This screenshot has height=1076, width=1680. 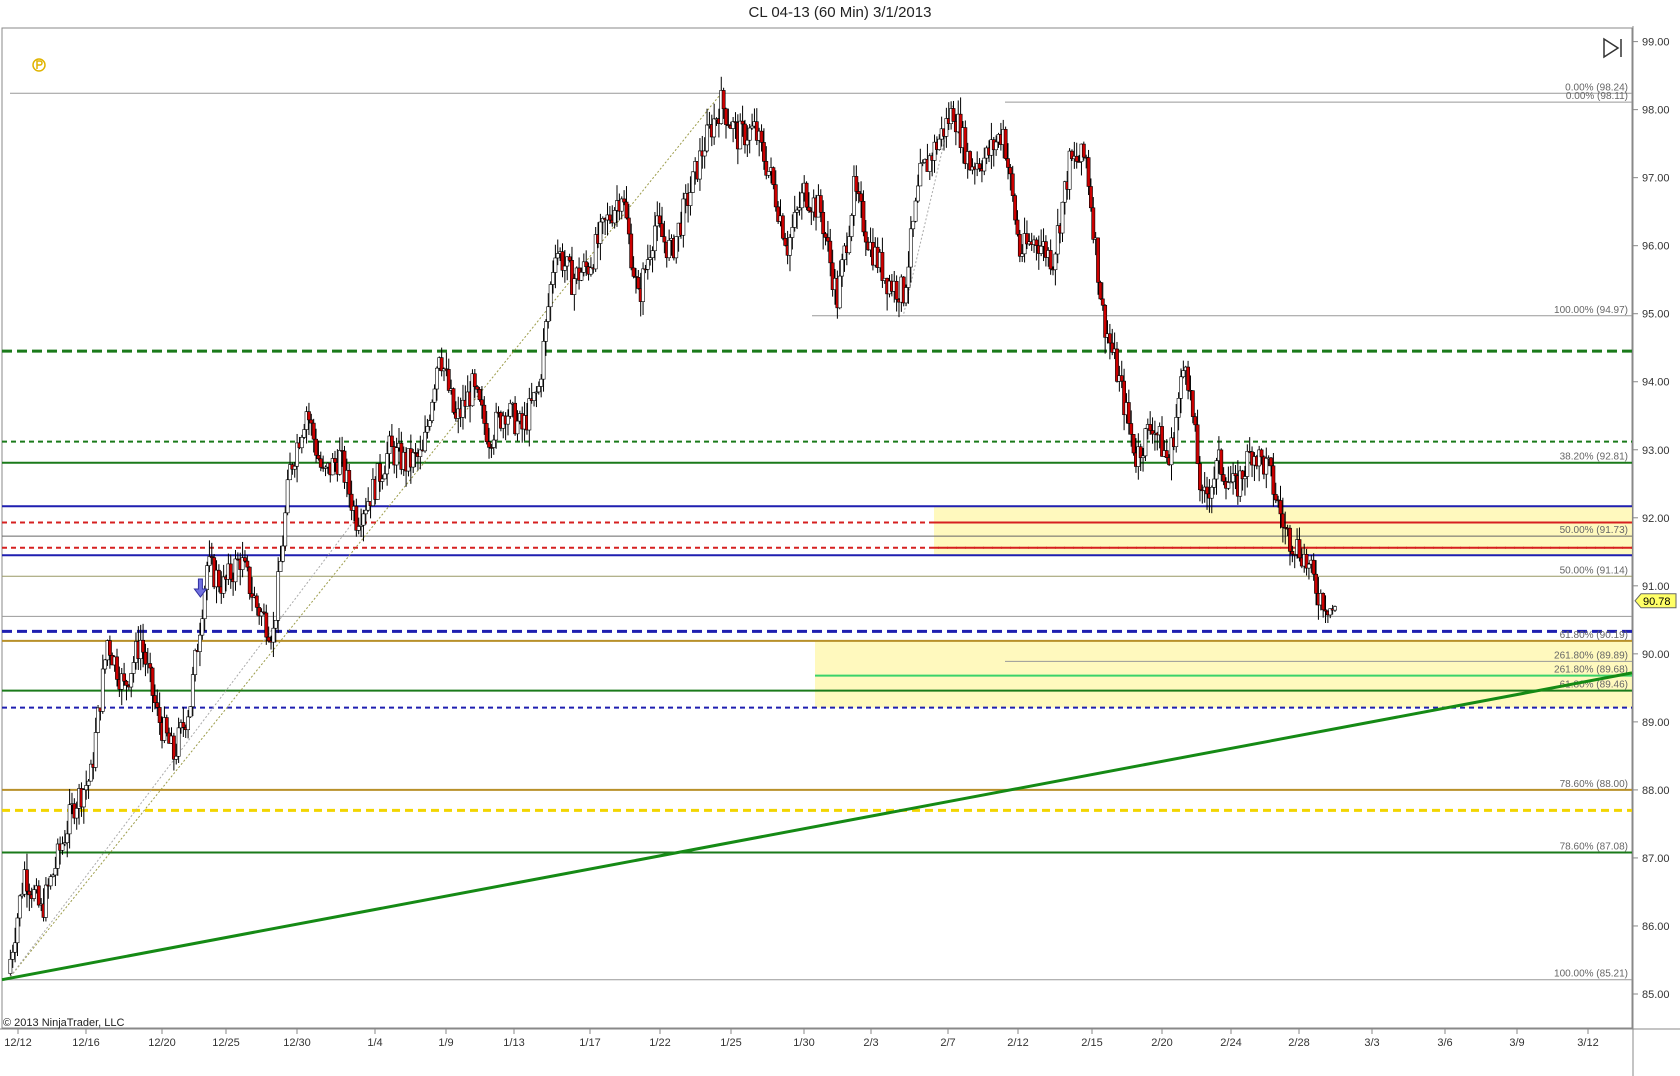 What do you see at coordinates (1656, 247) in the screenshot?
I see `y-tick-label: 96.00` at bounding box center [1656, 247].